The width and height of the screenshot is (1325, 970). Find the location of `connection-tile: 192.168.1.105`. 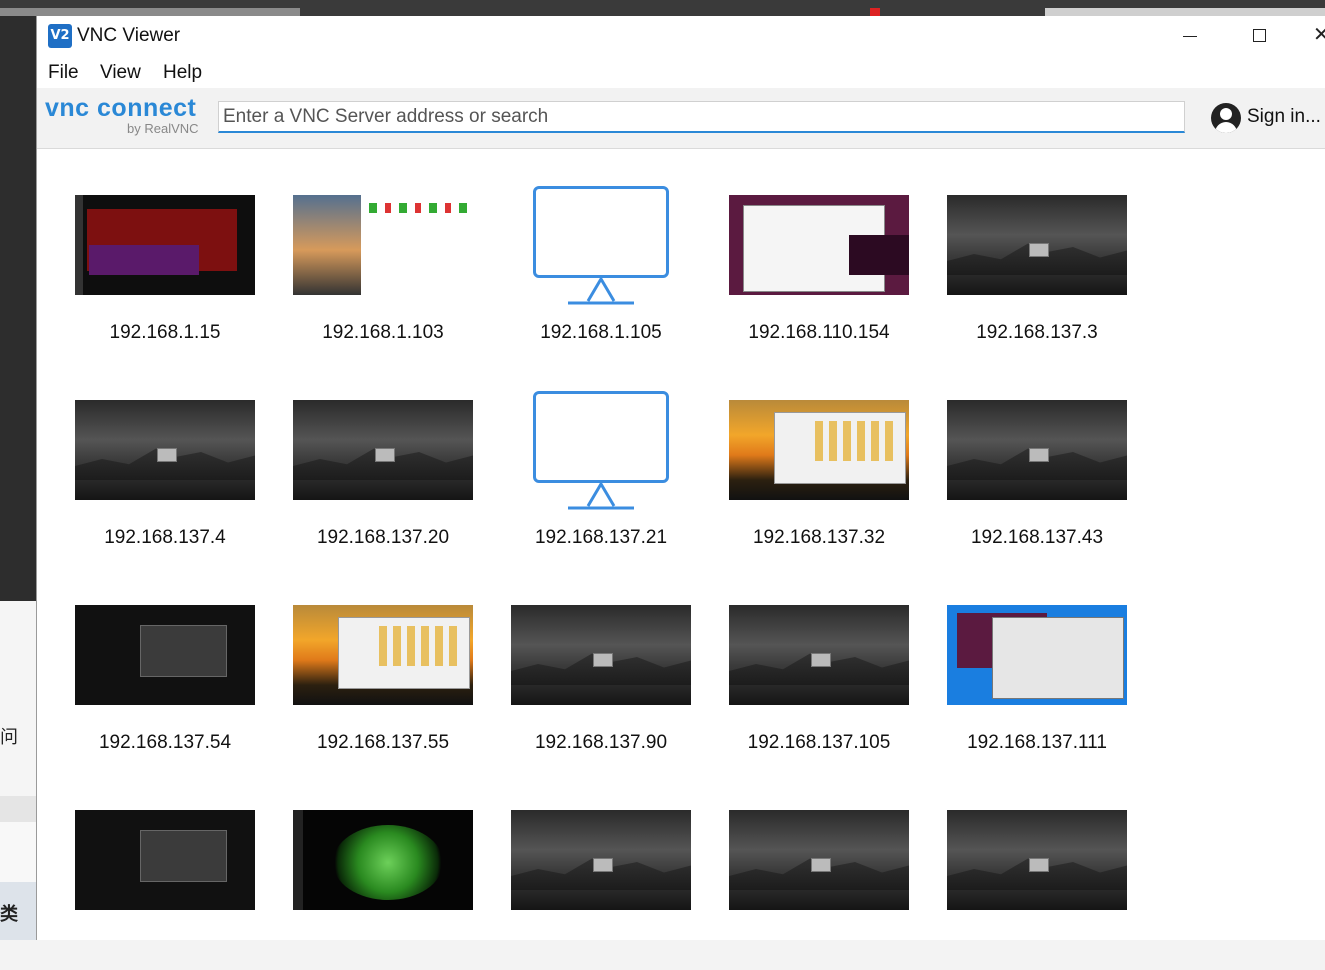

connection-tile: 192.168.1.105 is located at coordinates (601, 270).